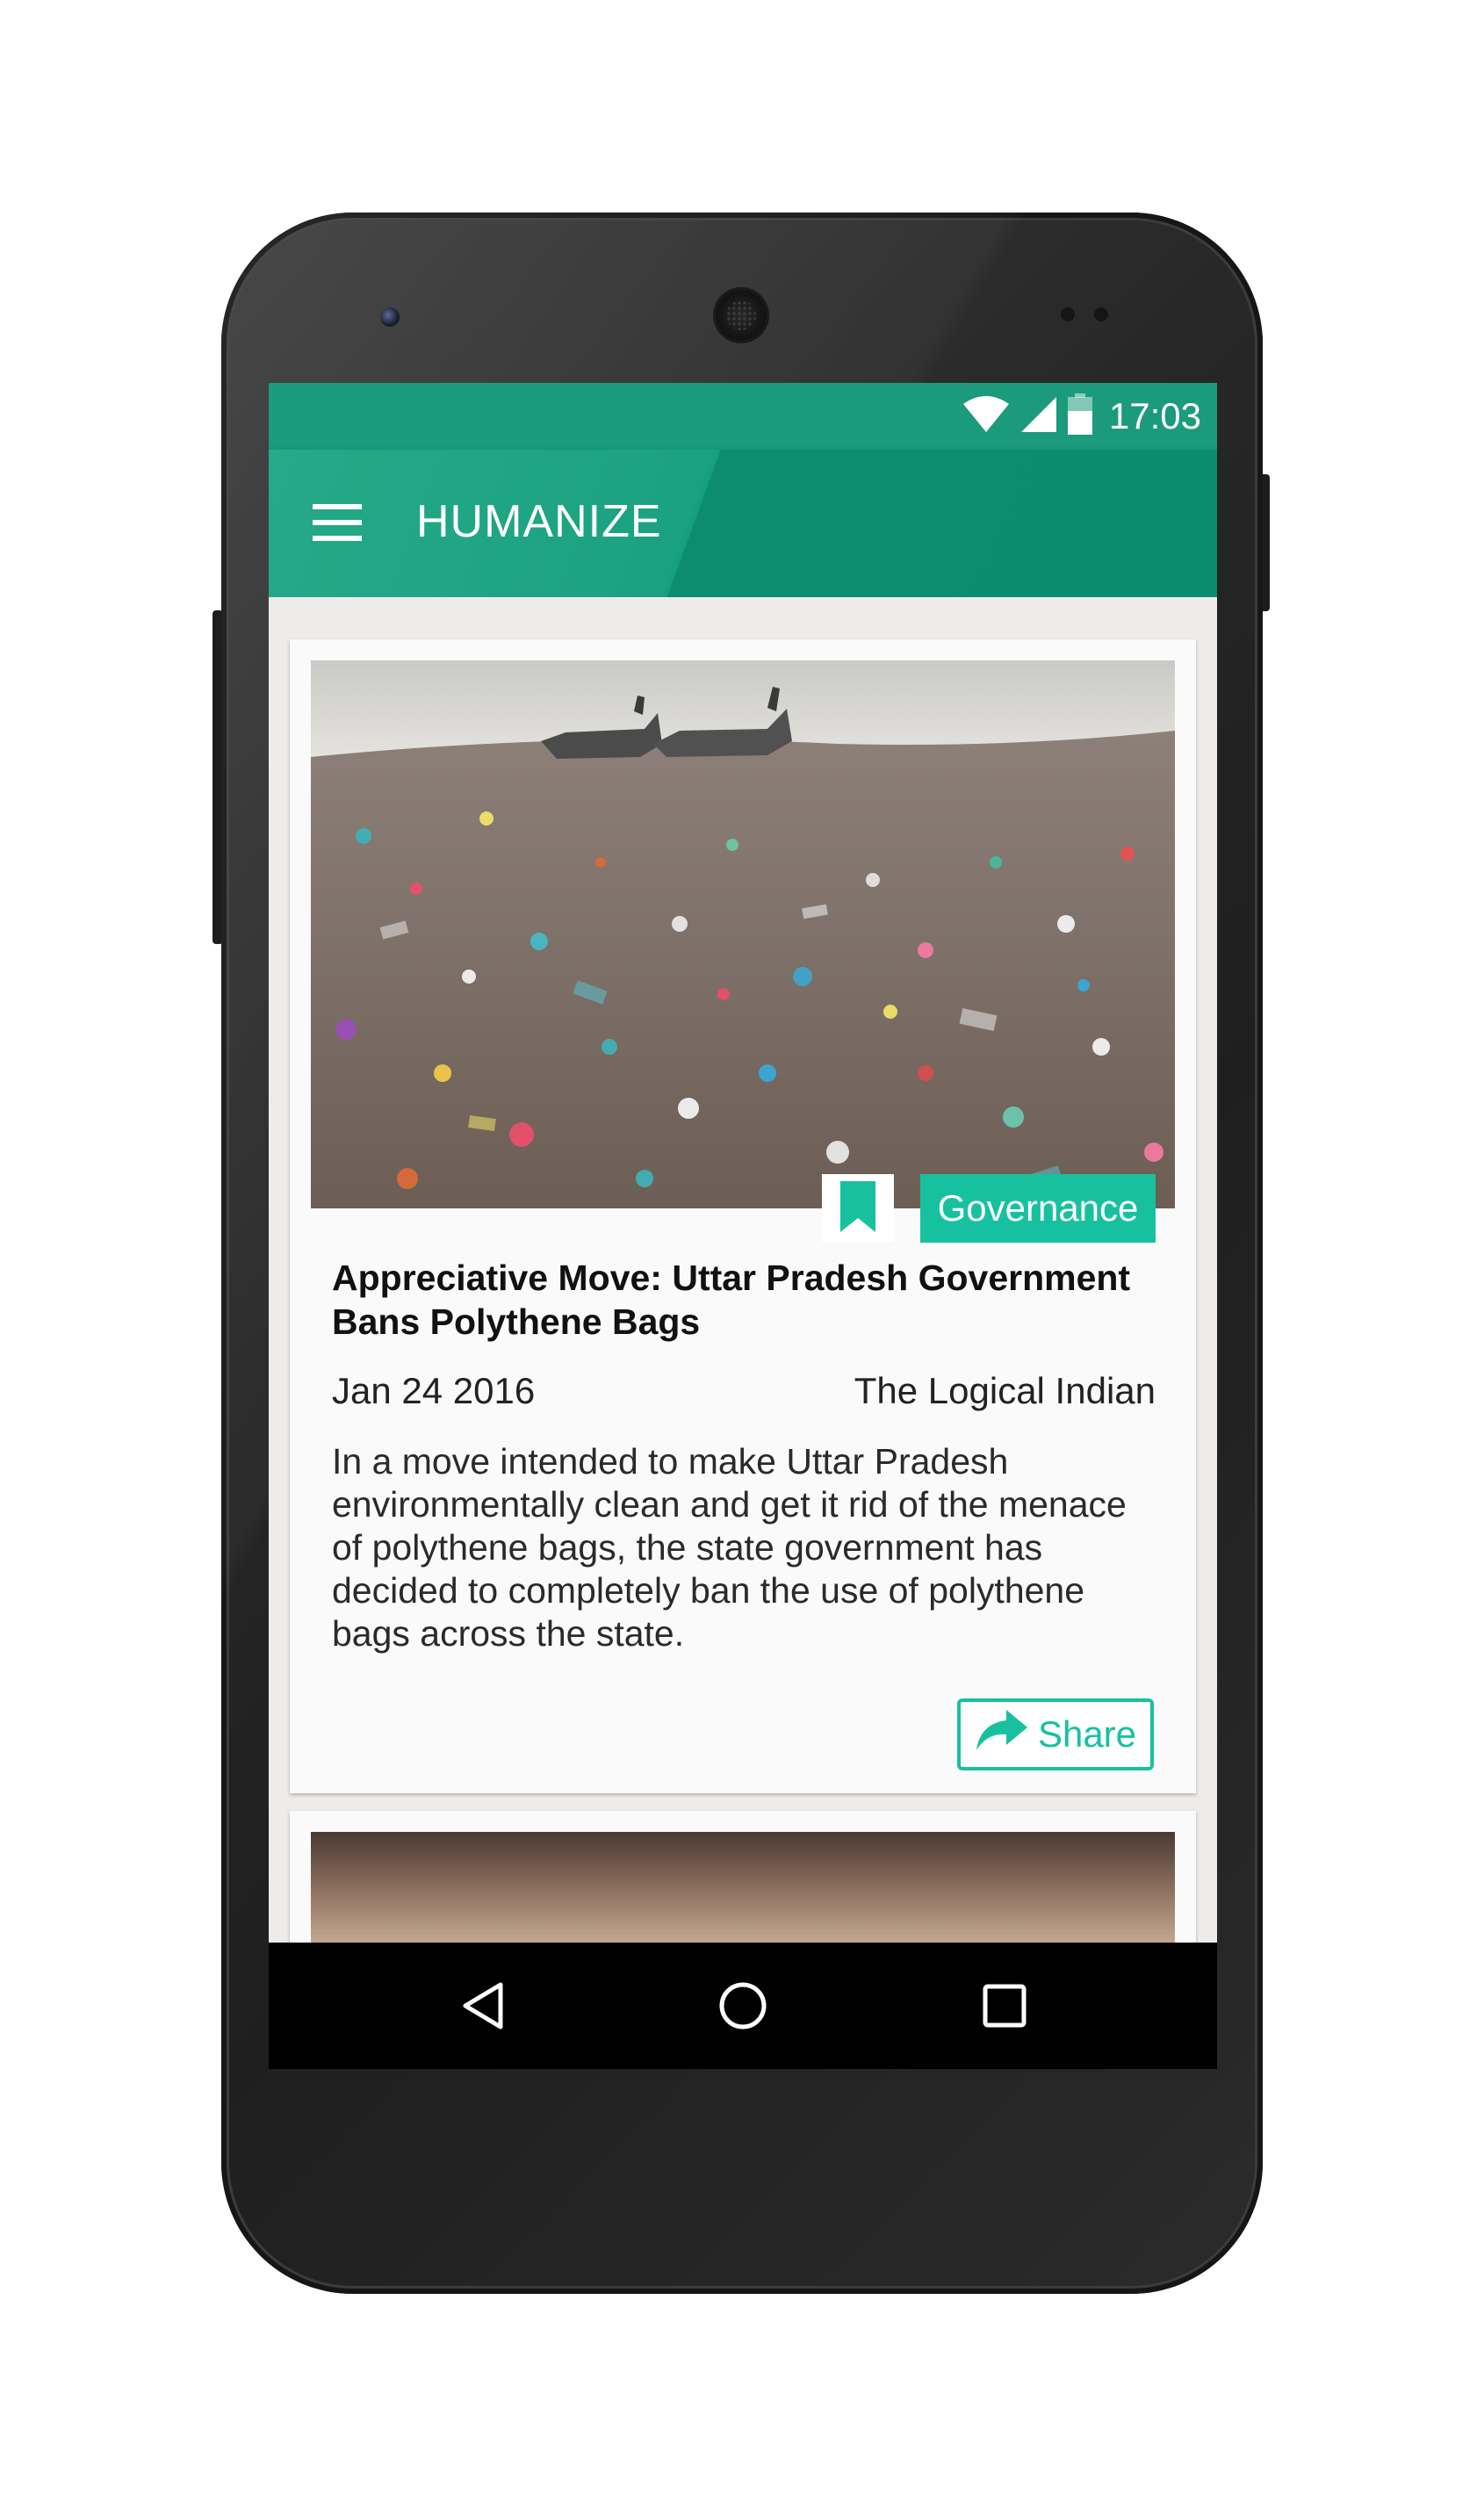 This screenshot has width=1484, height=2509. What do you see at coordinates (1068, 314) in the screenshot?
I see `proximity-sensor` at bounding box center [1068, 314].